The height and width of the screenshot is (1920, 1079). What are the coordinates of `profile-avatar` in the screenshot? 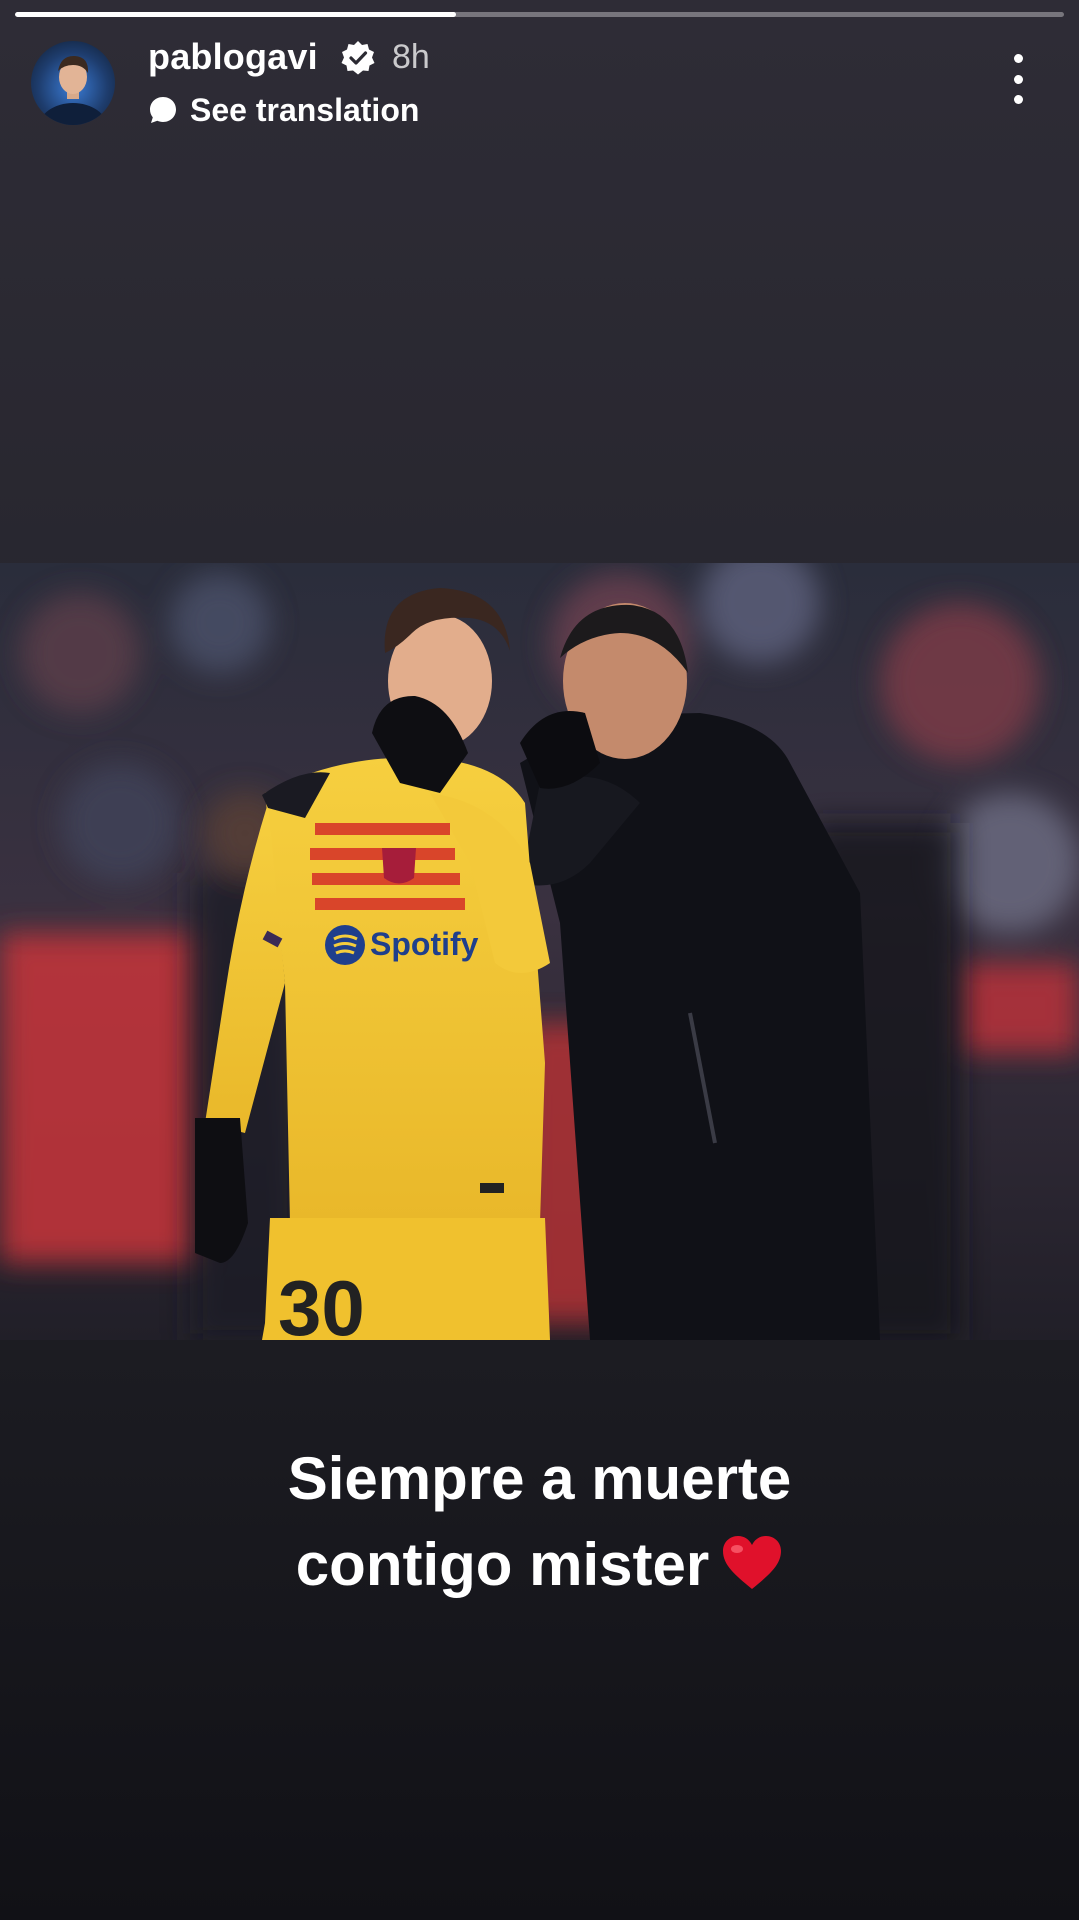 It's located at (73, 83).